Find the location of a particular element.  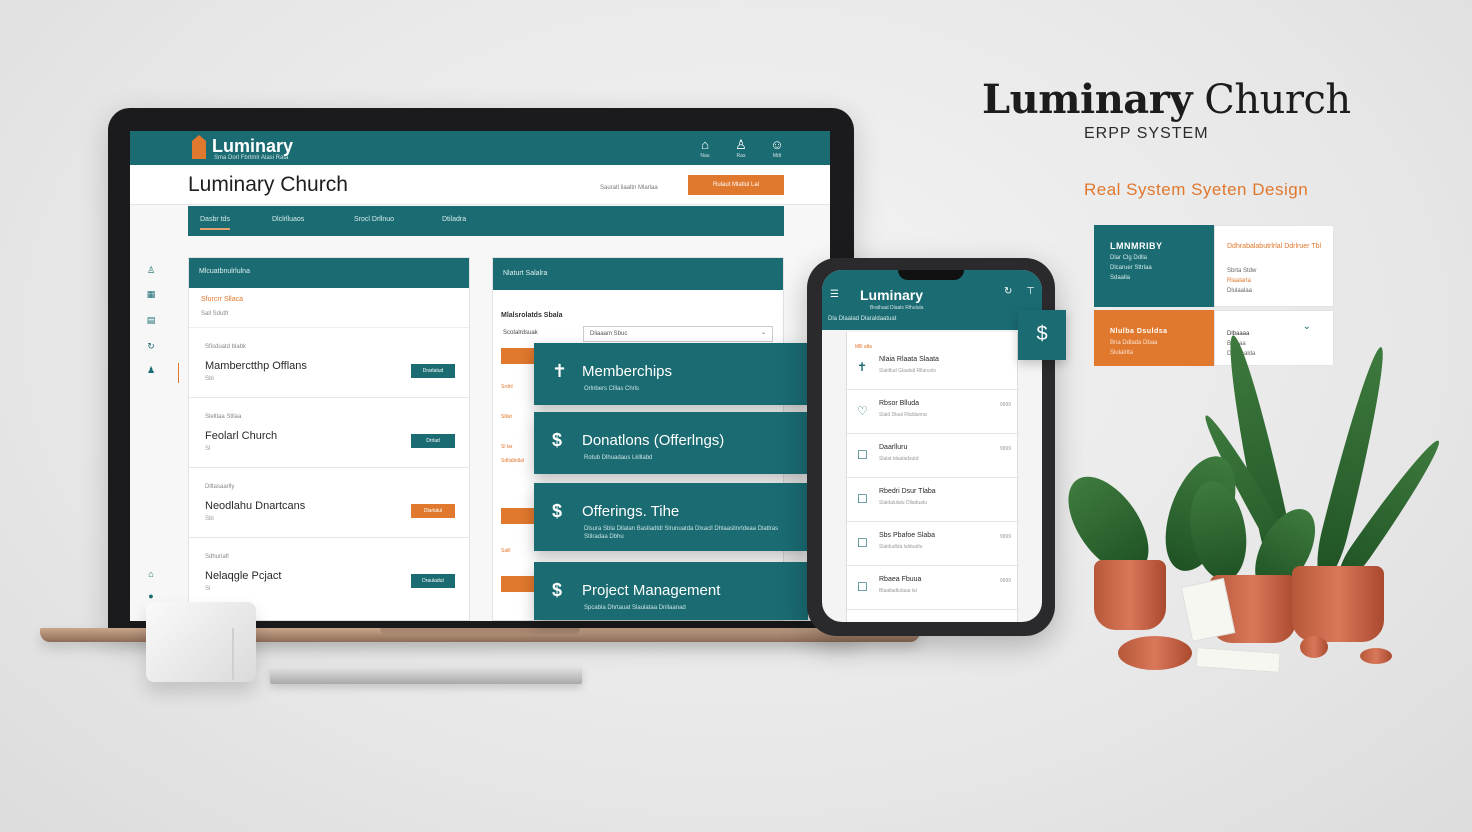

home-icon: ⌂ Nau is located at coordinates (705, 149).